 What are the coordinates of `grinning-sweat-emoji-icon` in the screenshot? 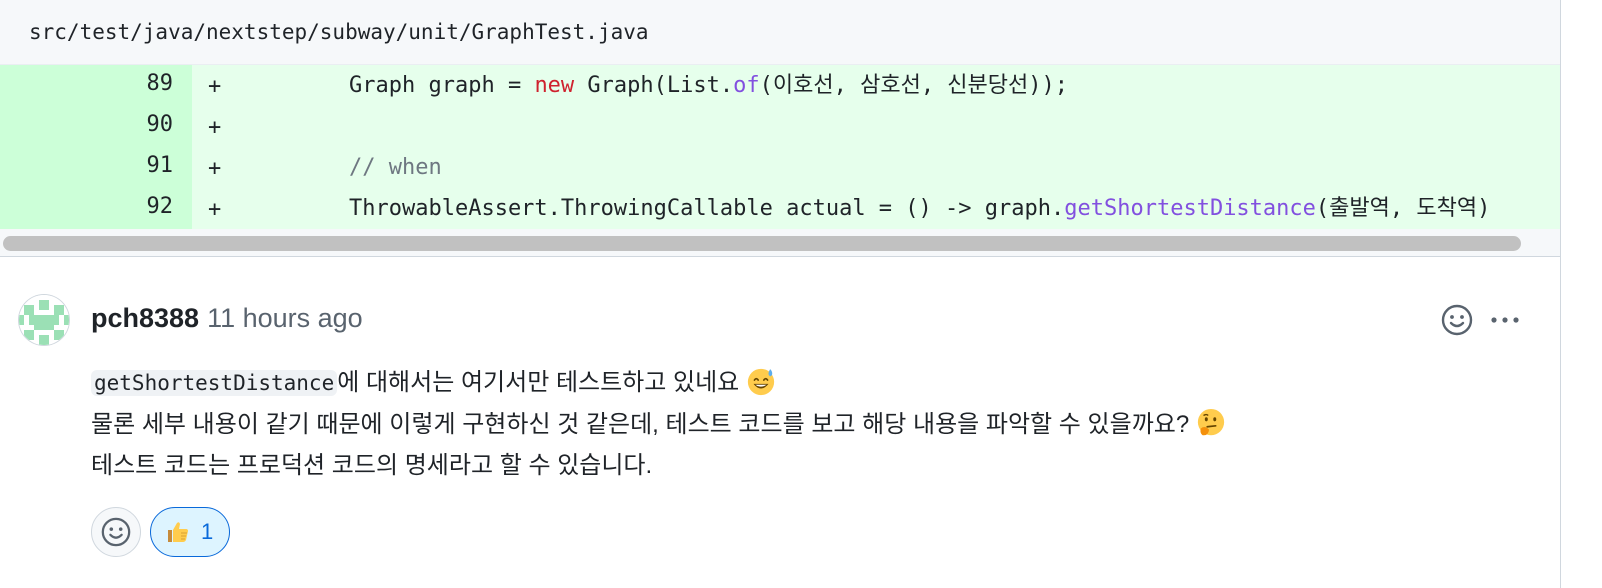 It's located at (761, 382).